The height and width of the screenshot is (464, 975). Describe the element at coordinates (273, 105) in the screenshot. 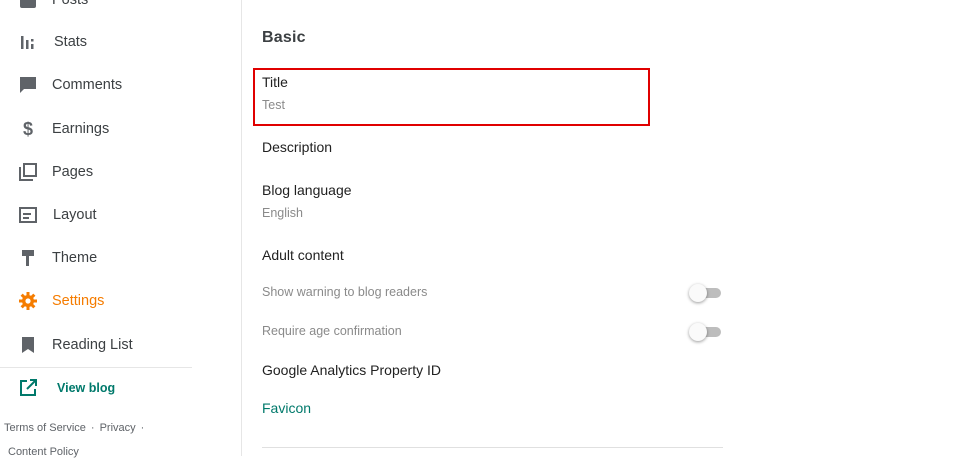

I see `title-value: Test` at that location.